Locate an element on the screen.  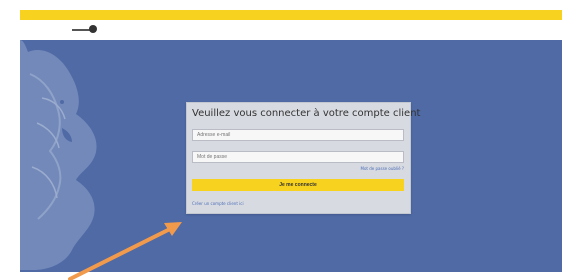
top-accent-bar is located at coordinates (291, 15).